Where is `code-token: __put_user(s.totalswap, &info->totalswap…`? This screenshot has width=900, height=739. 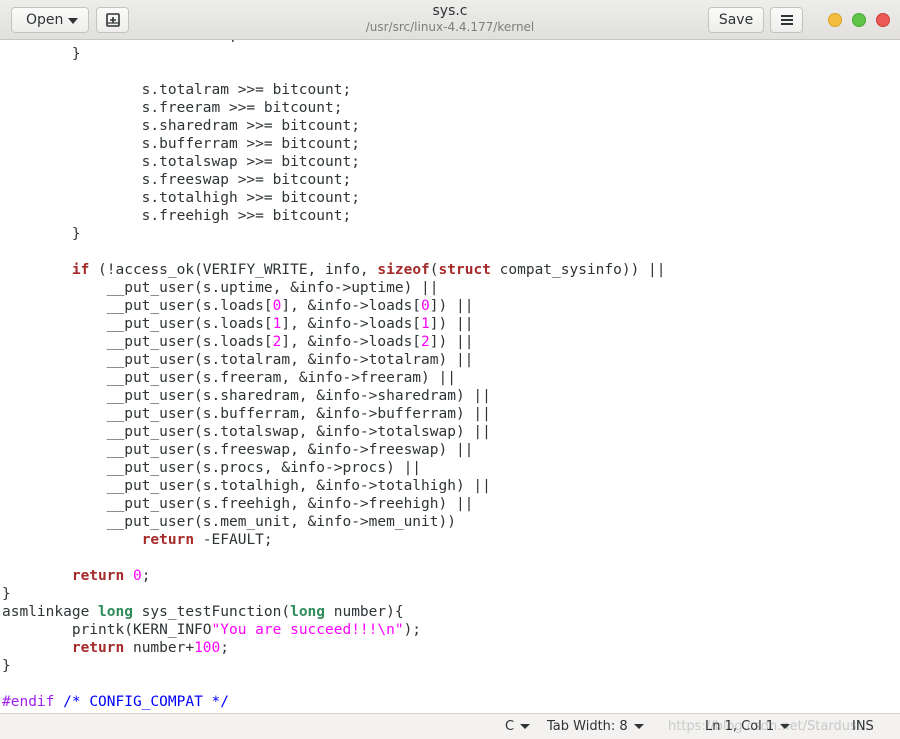 code-token: __put_user(s.totalswap, &info->totalswap… is located at coordinates (246, 432).